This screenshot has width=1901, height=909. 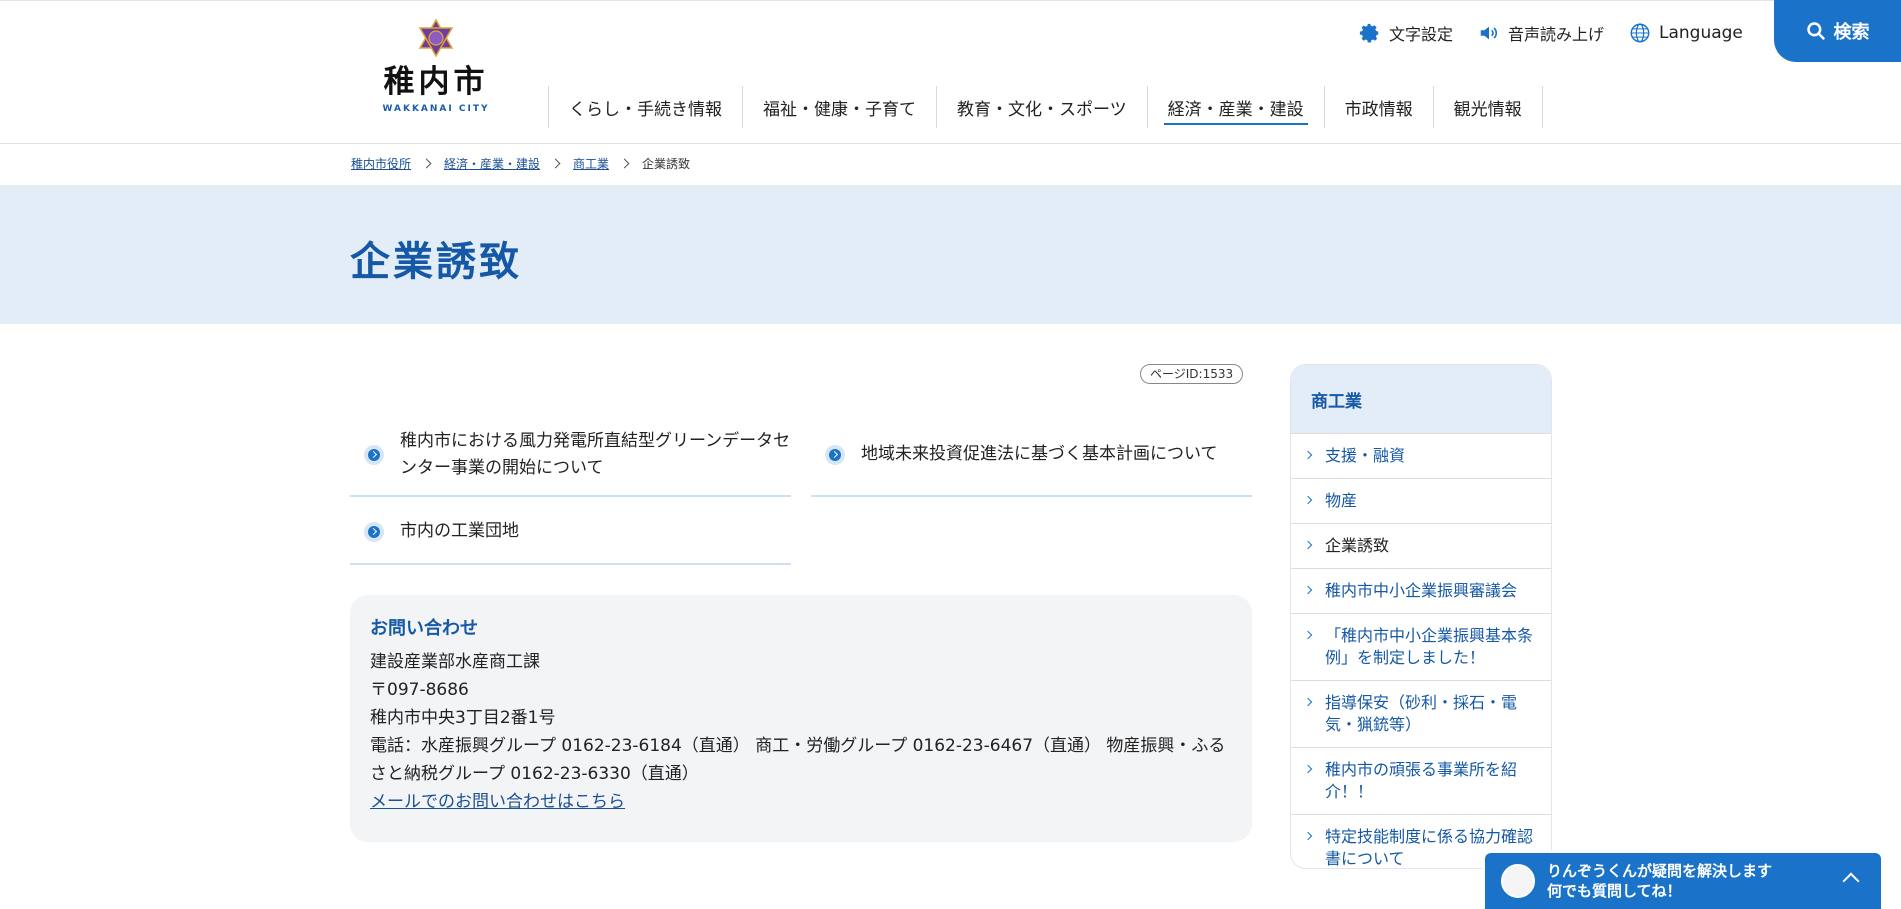 I want to click on side-menu-heading: 商工業, so click(x=1421, y=399).